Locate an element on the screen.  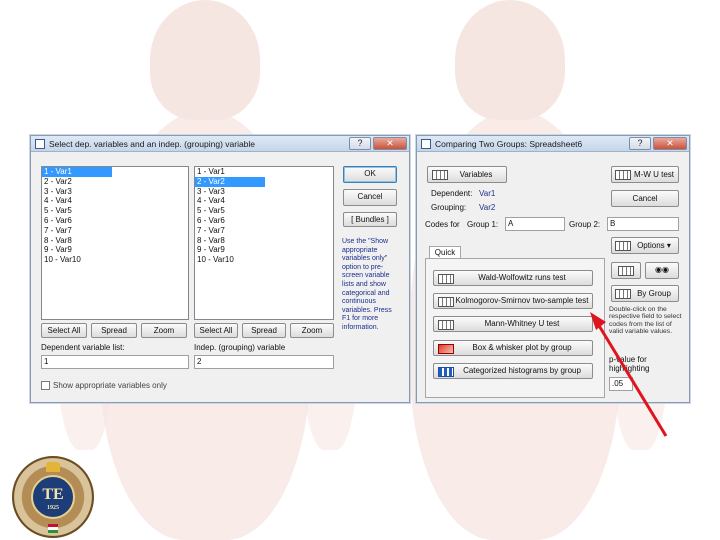
binoculars-icon-button: ◉◉ is located at coordinates (662, 270).